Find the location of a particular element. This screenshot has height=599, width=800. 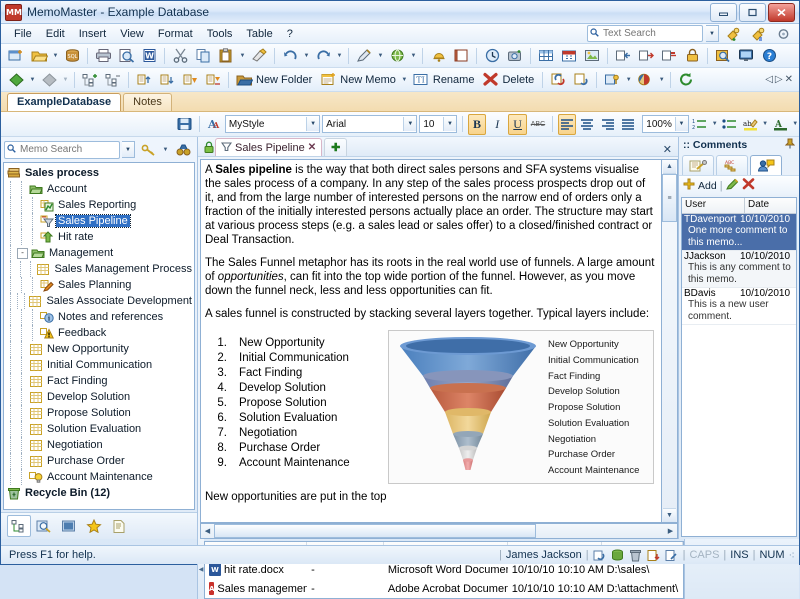

tree-item-sales-planning: Sales Planning is located at coordinates (100, 285).